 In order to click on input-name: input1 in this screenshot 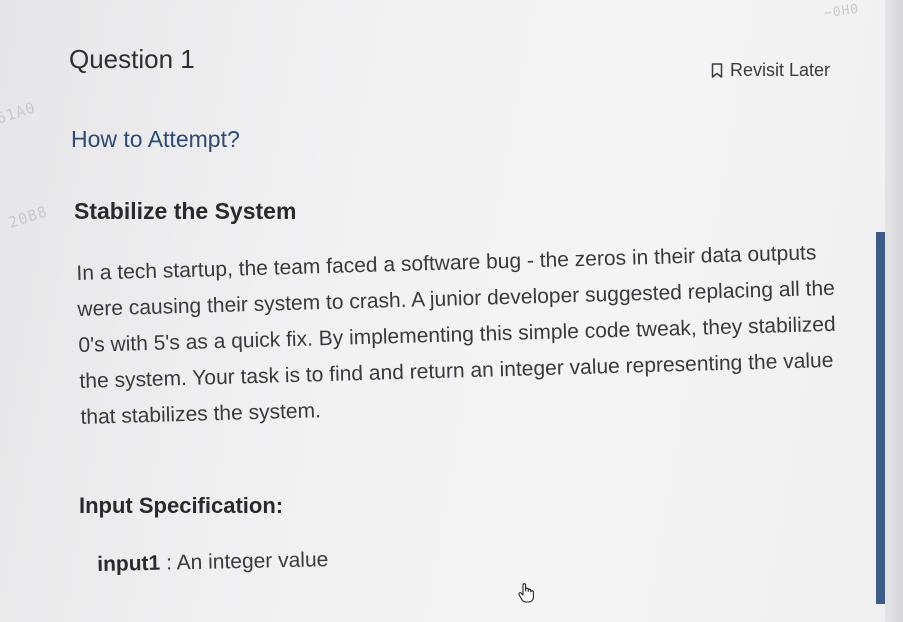, I will do `click(129, 563)`.